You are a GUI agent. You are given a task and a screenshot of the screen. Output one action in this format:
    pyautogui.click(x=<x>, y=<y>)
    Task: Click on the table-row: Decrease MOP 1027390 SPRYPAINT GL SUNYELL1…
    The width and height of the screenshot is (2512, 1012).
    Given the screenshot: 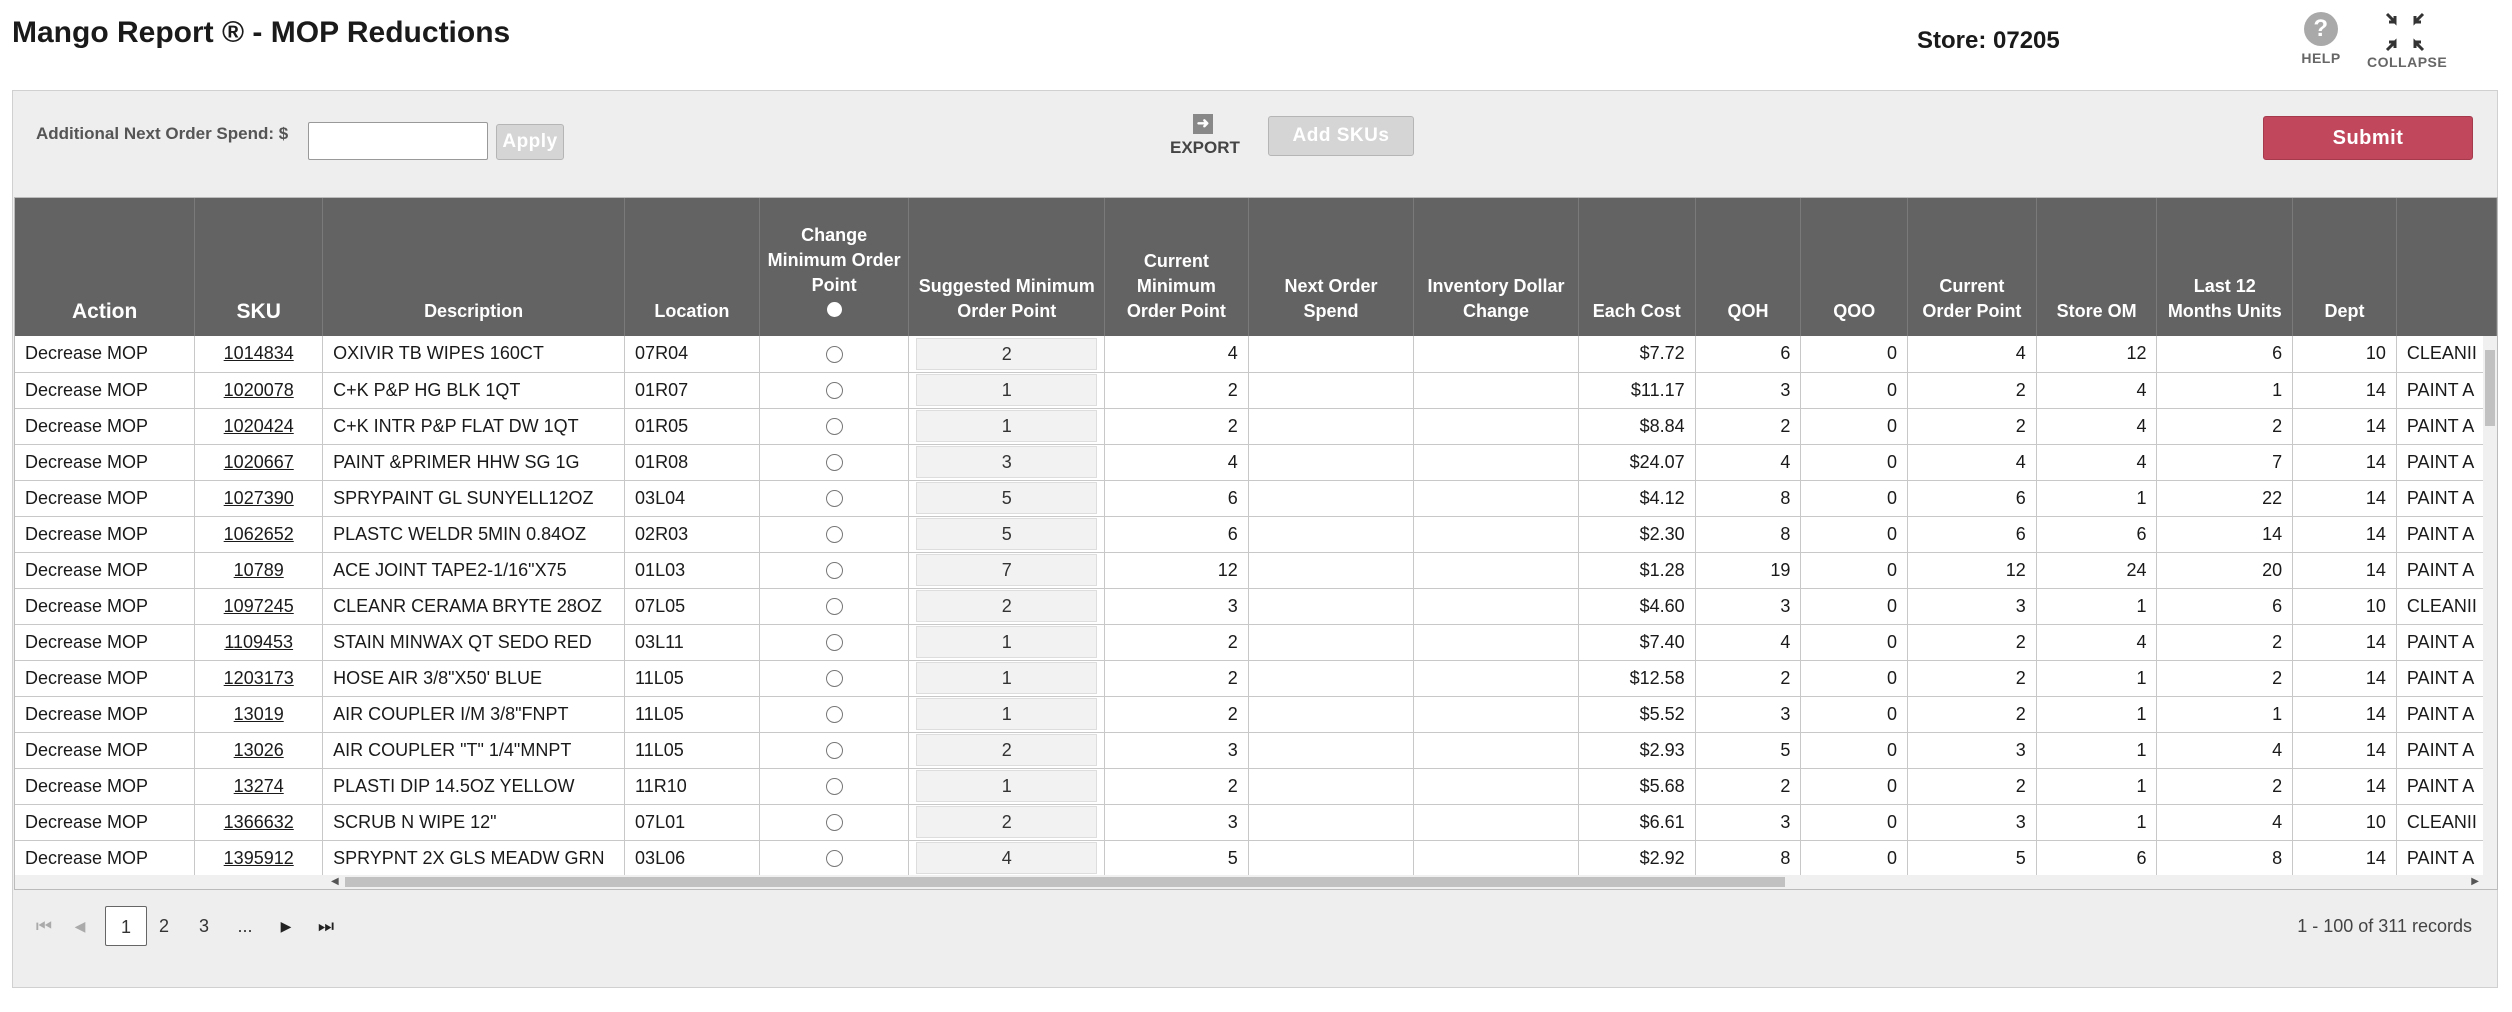 What is the action you would take?
    pyautogui.click(x=1256, y=498)
    